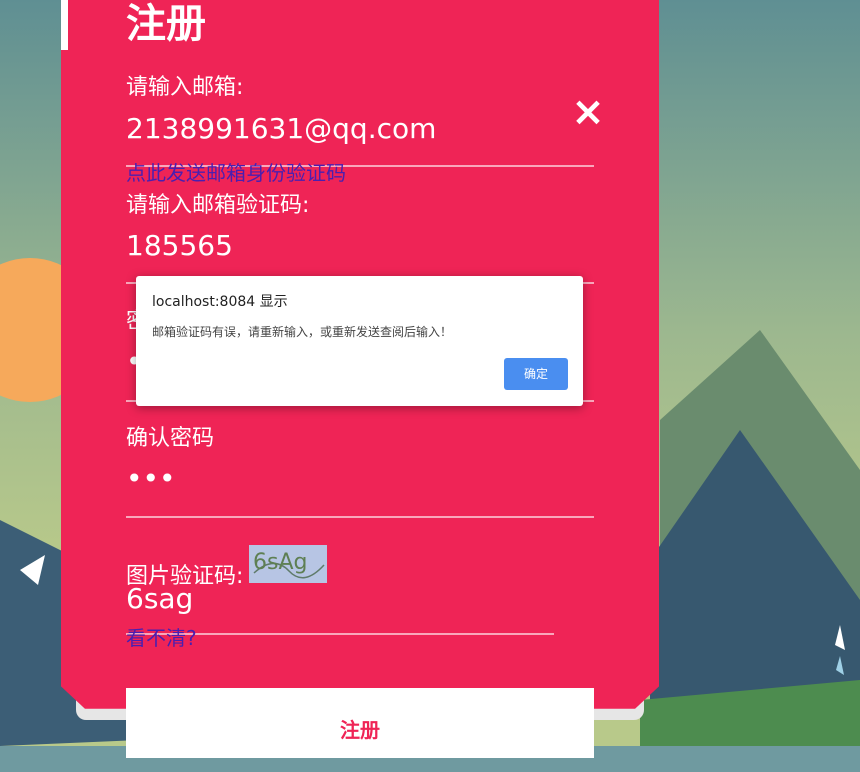 Image resolution: width=860 pixels, height=772 pixels. What do you see at coordinates (360, 723) in the screenshot?
I see `register-button: 注册` at bounding box center [360, 723].